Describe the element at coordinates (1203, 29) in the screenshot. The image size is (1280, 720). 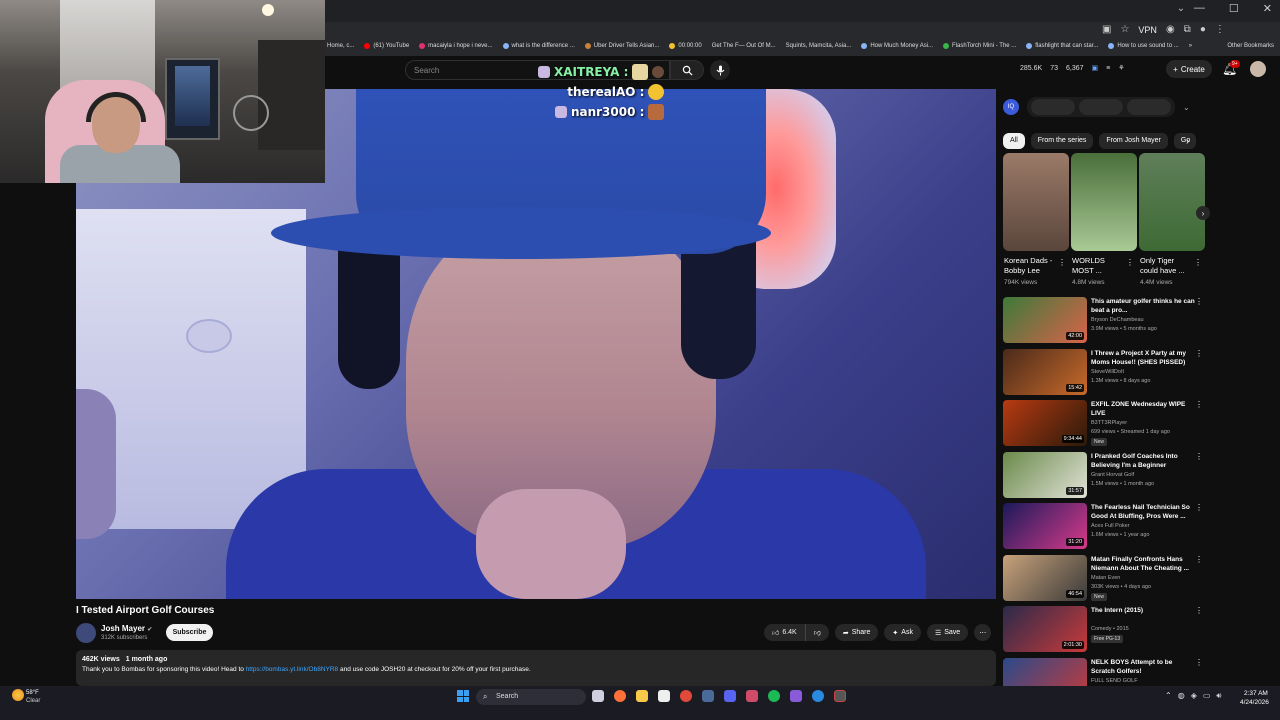
I see `profile-icon: ●` at that location.